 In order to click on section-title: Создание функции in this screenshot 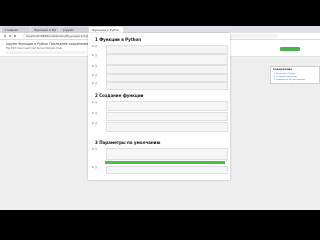, I will do `click(121, 95)`.